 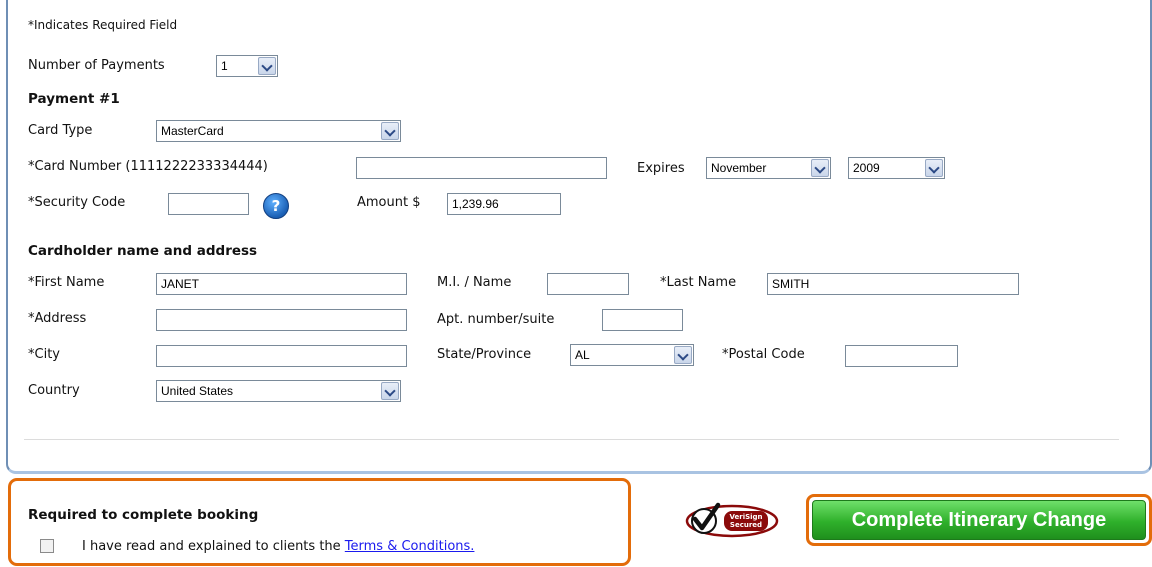 What do you see at coordinates (281, 356) in the screenshot?
I see `city-input` at bounding box center [281, 356].